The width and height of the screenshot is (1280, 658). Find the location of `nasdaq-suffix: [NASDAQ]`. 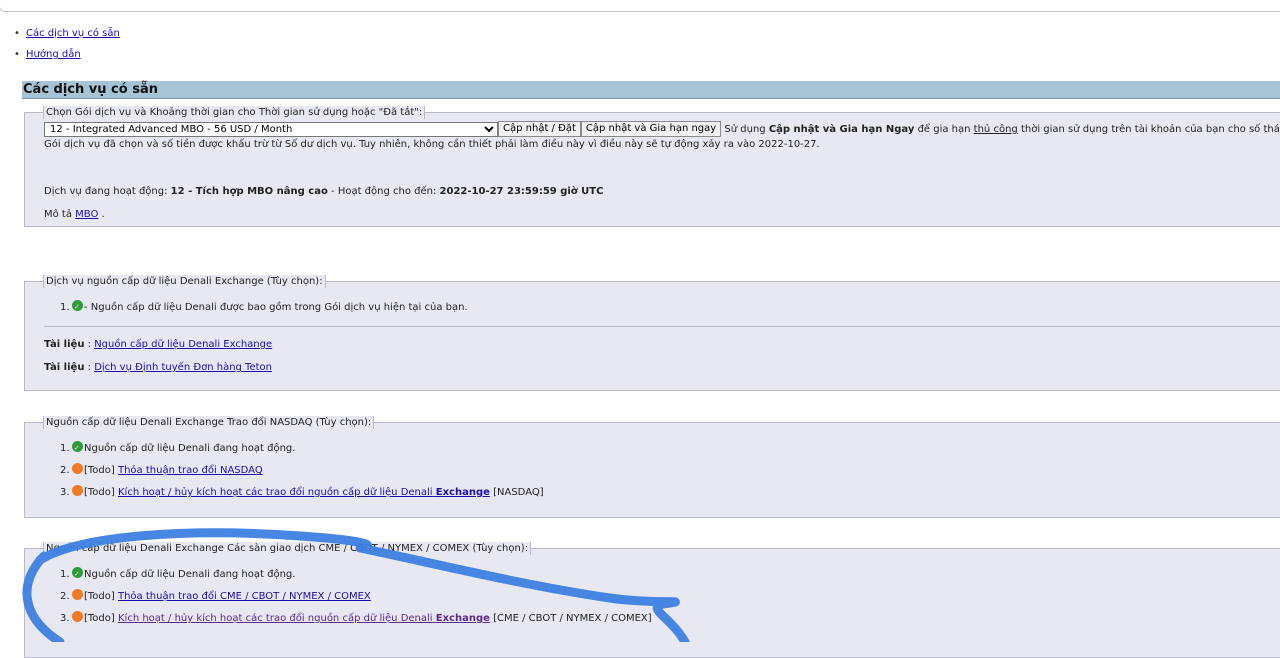

nasdaq-suffix: [NASDAQ] is located at coordinates (518, 492).